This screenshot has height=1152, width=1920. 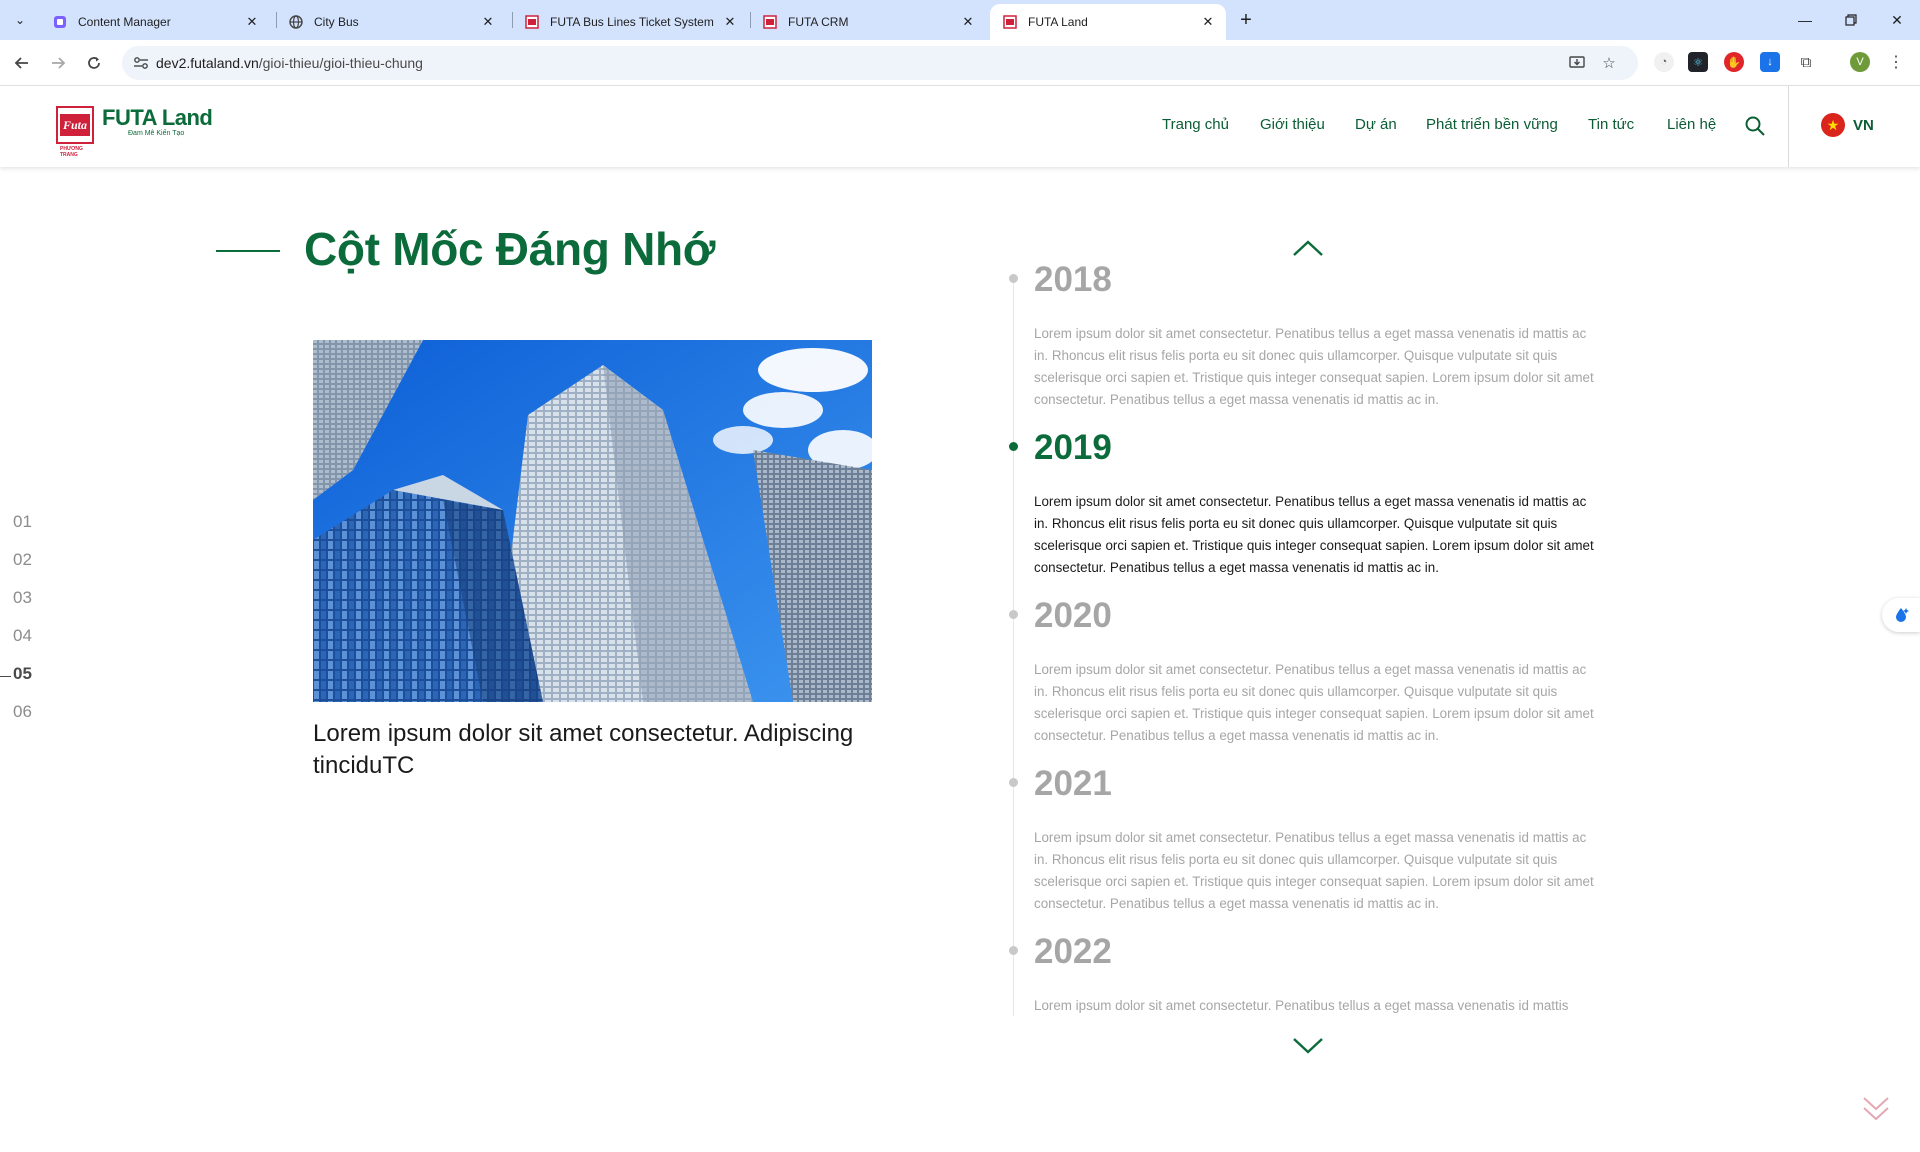 I want to click on pager-item: 03, so click(x=22, y=598).